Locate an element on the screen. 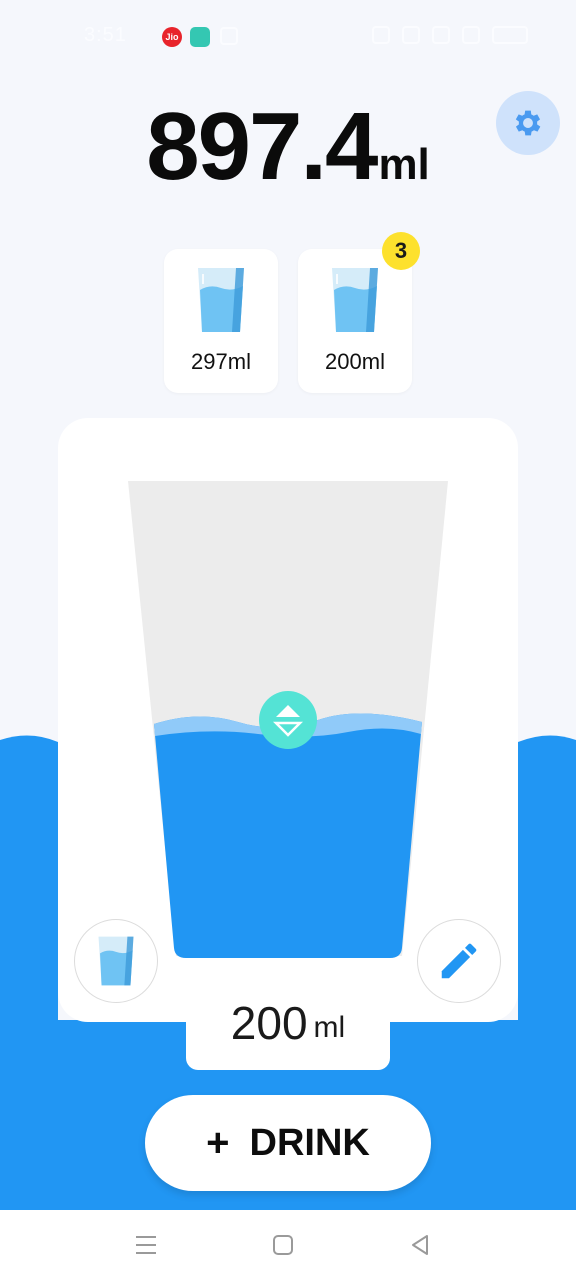 Image resolution: width=576 pixels, height=1280 pixels. selected-amount: 200 ml is located at coordinates (288, 1033).